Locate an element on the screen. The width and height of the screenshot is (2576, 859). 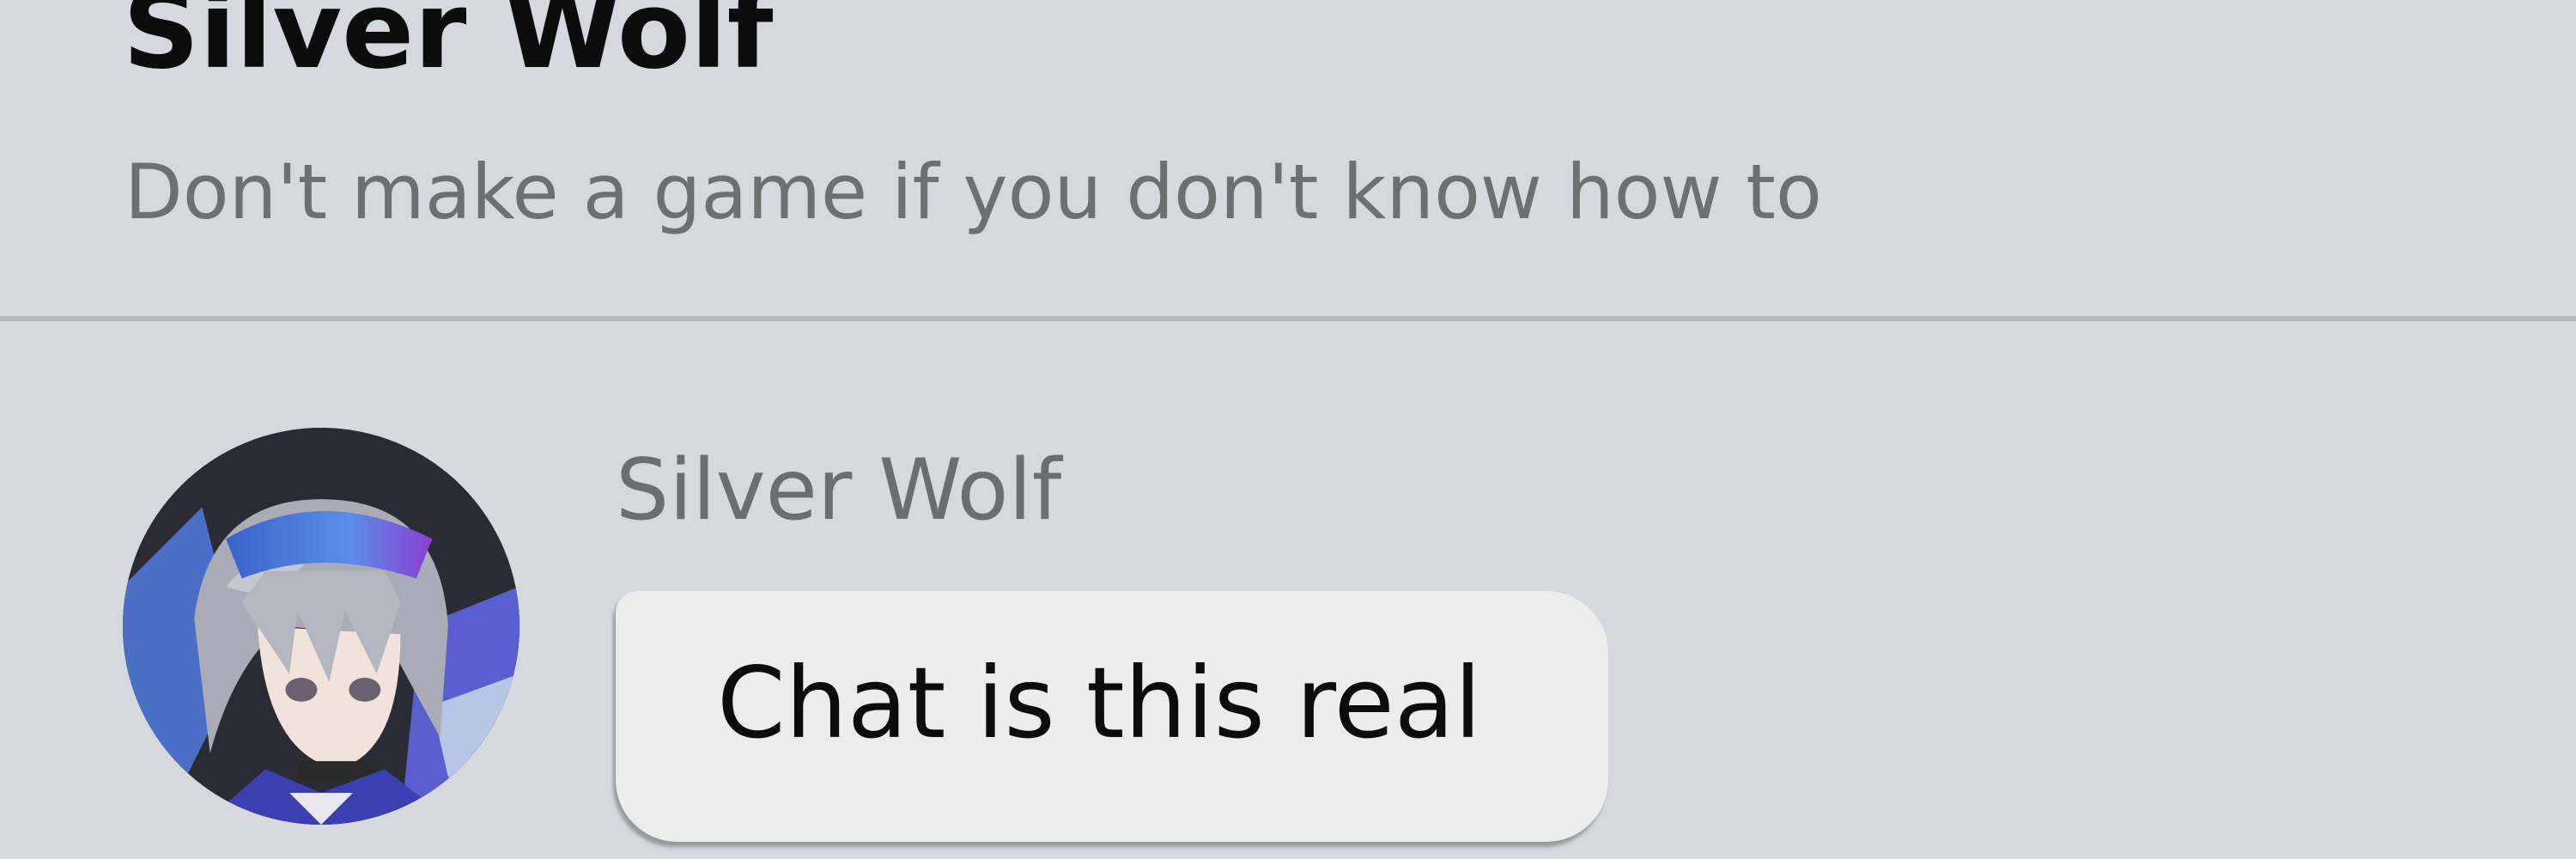
message-bubble: Chat is this real is located at coordinates (1112, 717).